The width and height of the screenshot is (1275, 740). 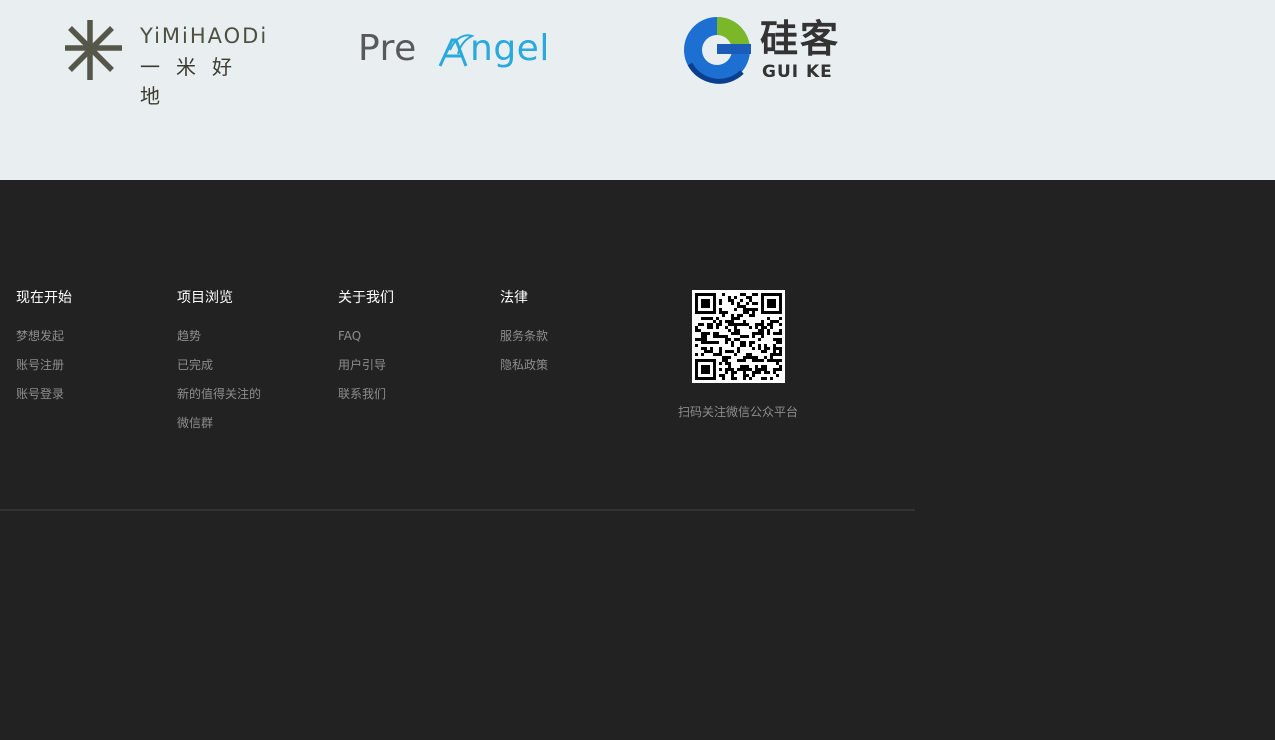 I want to click on partner-logo-yimihaodi: YiMiHAODi 一米好地, so click(x=165, y=63).